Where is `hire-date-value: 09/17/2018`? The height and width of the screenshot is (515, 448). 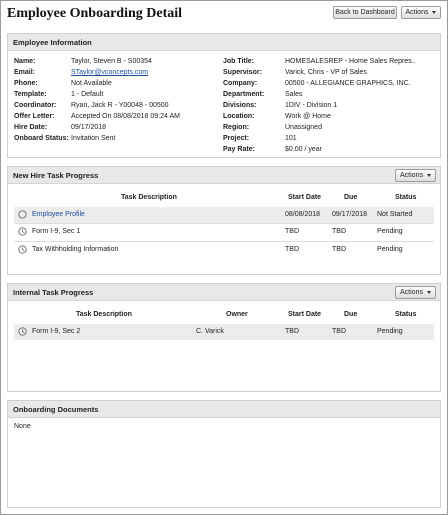
hire-date-value: 09/17/2018 is located at coordinates (89, 127).